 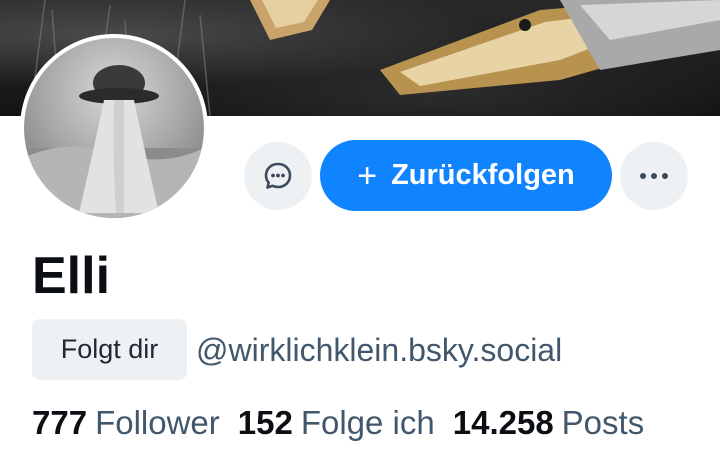 What do you see at coordinates (71, 276) in the screenshot?
I see `display-name: Elli` at bounding box center [71, 276].